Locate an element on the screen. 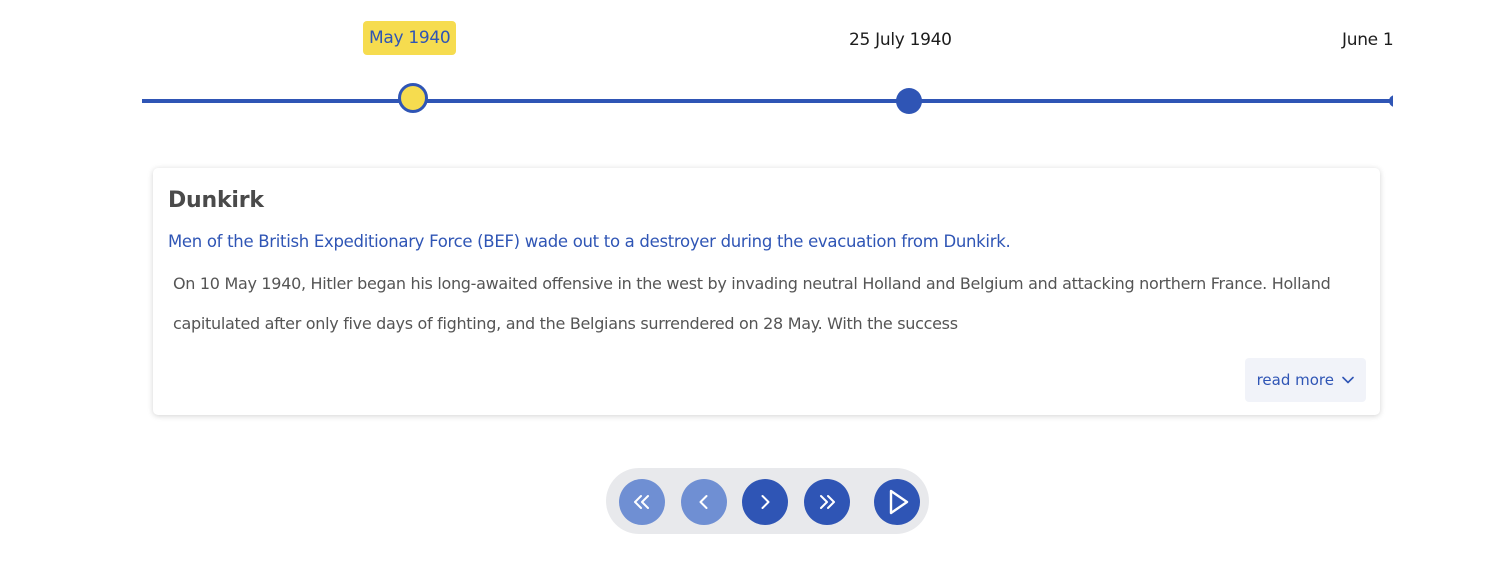 Image resolution: width=1486 pixels, height=580 pixels. timeline-date-label-2: 25 July 1940 is located at coordinates (900, 40).